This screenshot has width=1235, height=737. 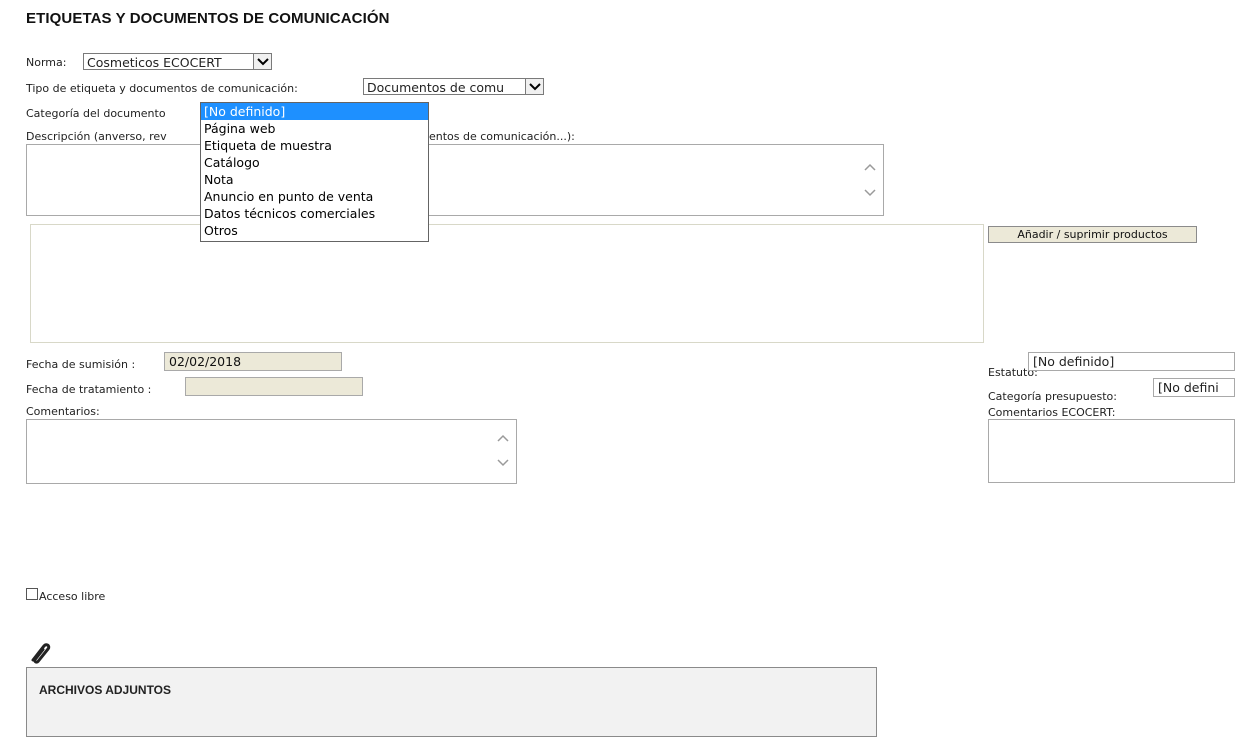 What do you see at coordinates (436, 87) in the screenshot?
I see `tipo-select-value: Documentos de comu` at bounding box center [436, 87].